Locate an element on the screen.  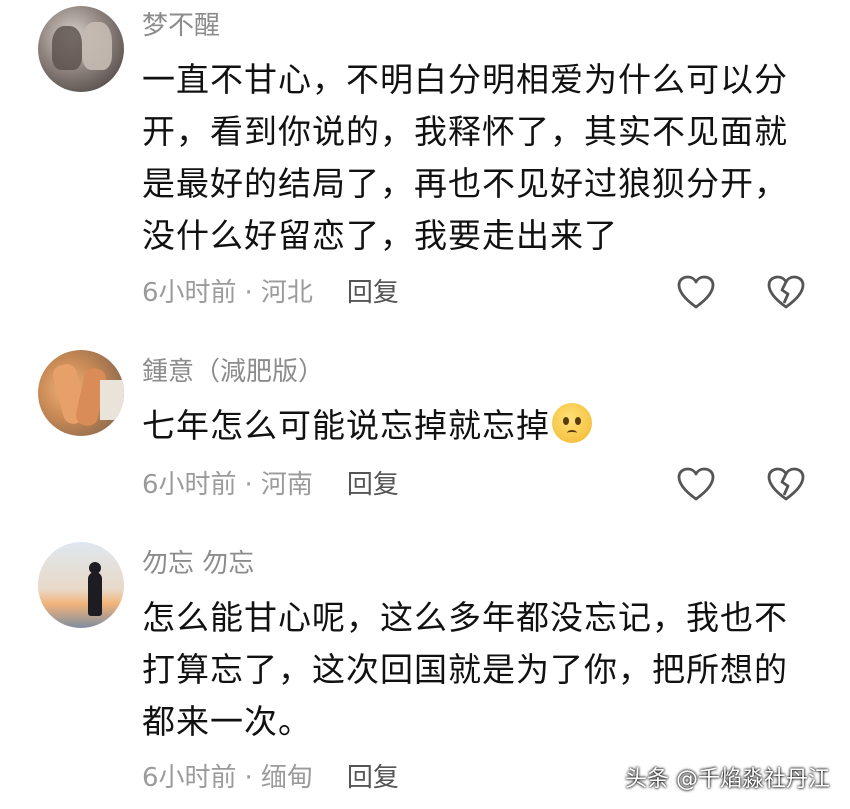
comment-location: 河南 is located at coordinates (286, 485).